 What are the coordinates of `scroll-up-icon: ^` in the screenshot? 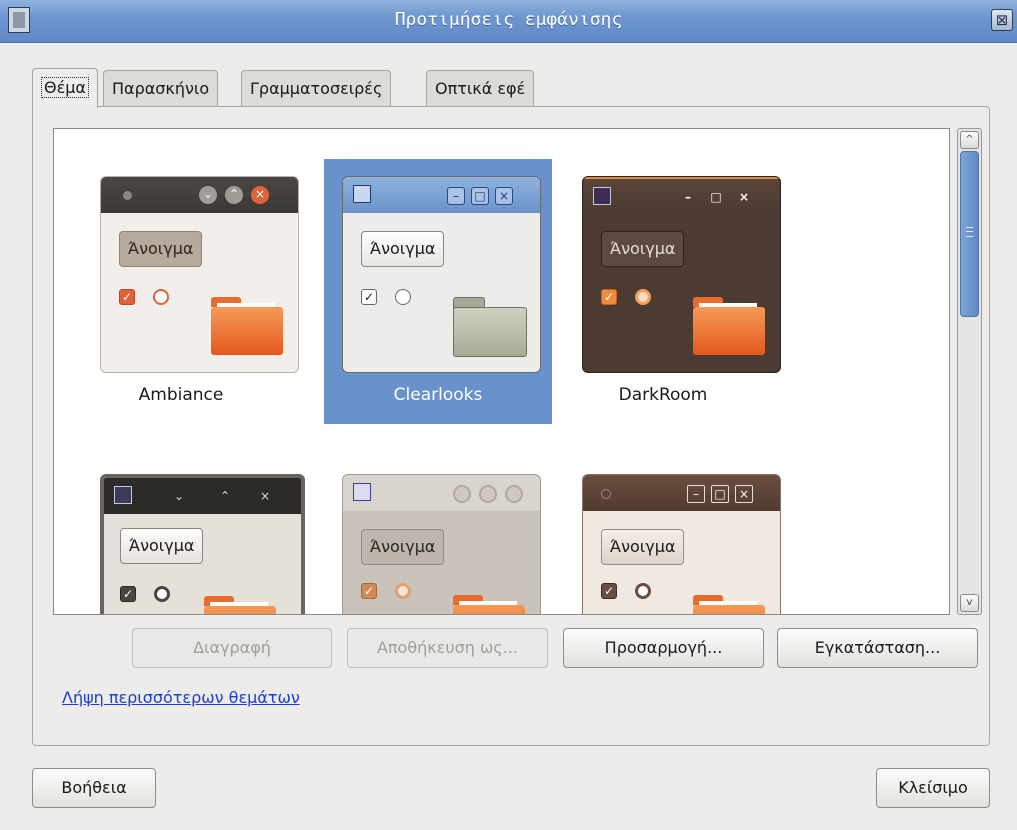 It's located at (969, 140).